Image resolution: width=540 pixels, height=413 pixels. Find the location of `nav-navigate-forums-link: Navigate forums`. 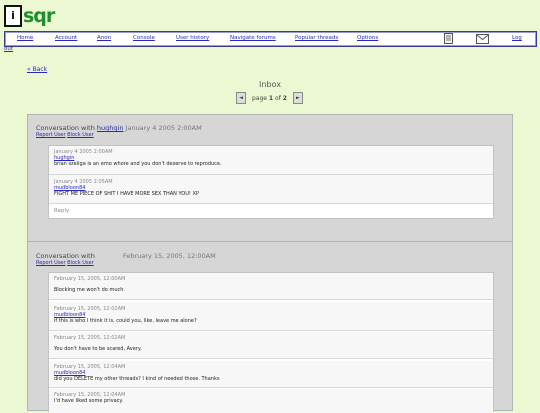

nav-navigate-forums-link: Navigate forums is located at coordinates (253, 38).